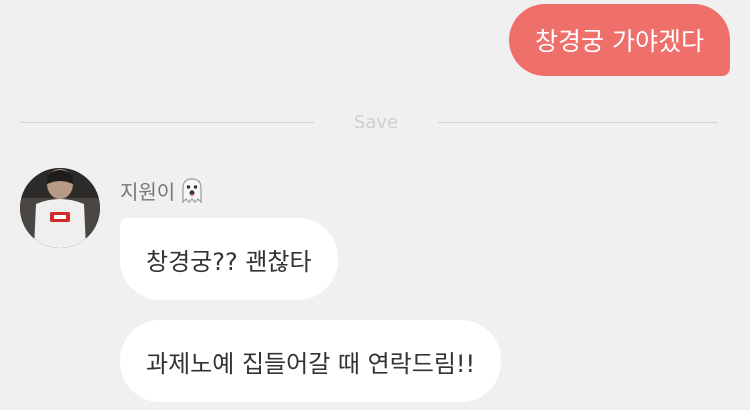 Image resolution: width=750 pixels, height=410 pixels. Describe the element at coordinates (192, 191) in the screenshot. I see `ghost-icon` at that location.